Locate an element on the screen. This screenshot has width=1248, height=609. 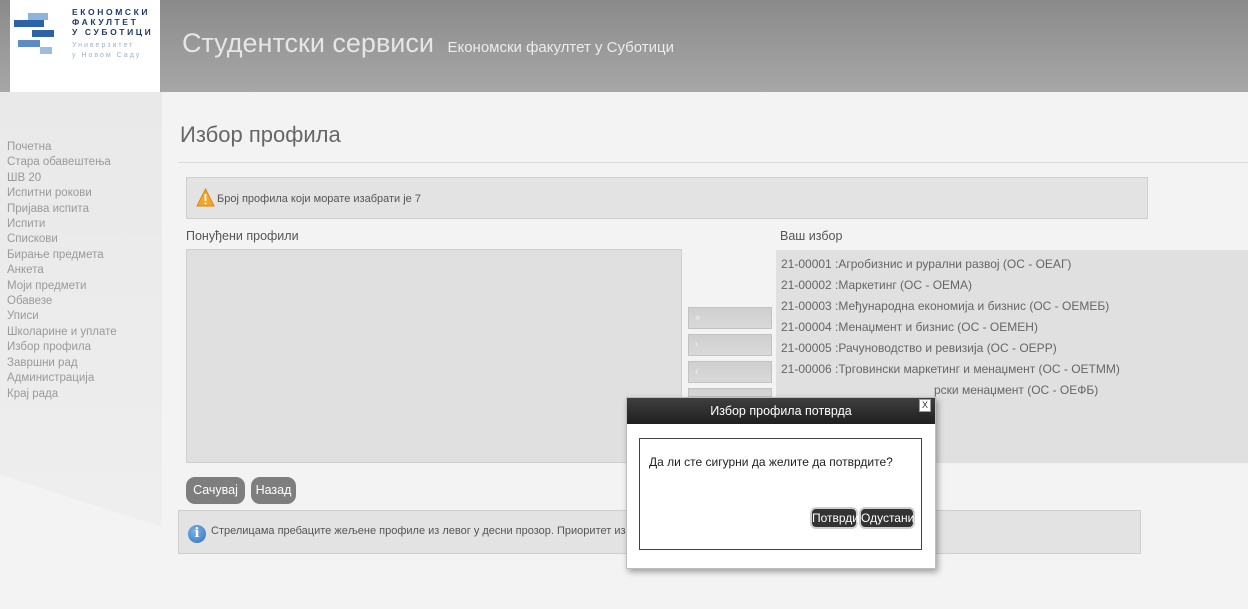
sidebar-item-obligations: Обавезе is located at coordinates (62, 301).